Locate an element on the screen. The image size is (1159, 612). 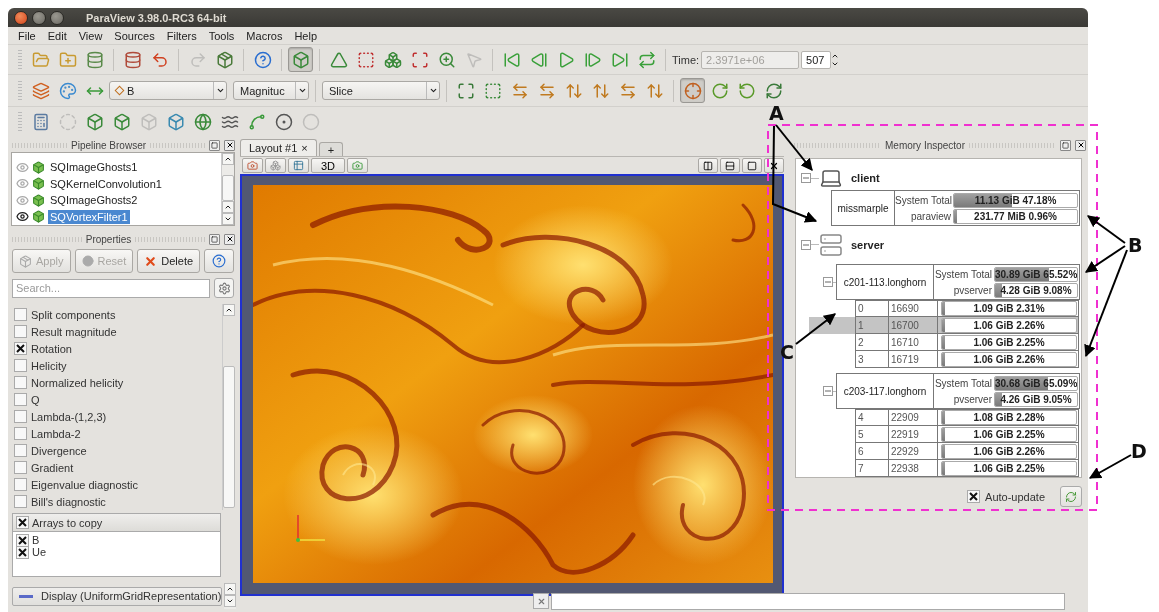
skip-forward-icon is located at coordinates (619, 59).